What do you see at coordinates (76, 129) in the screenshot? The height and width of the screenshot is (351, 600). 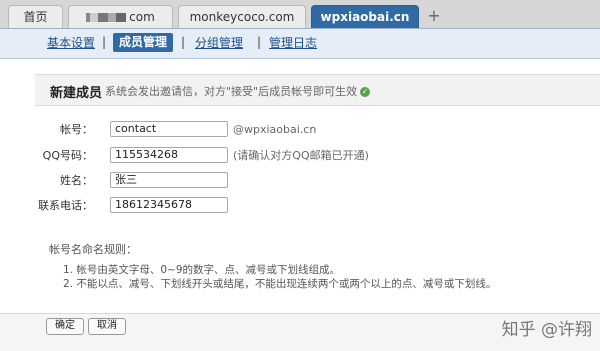 I see `account-label: 帐号：` at bounding box center [76, 129].